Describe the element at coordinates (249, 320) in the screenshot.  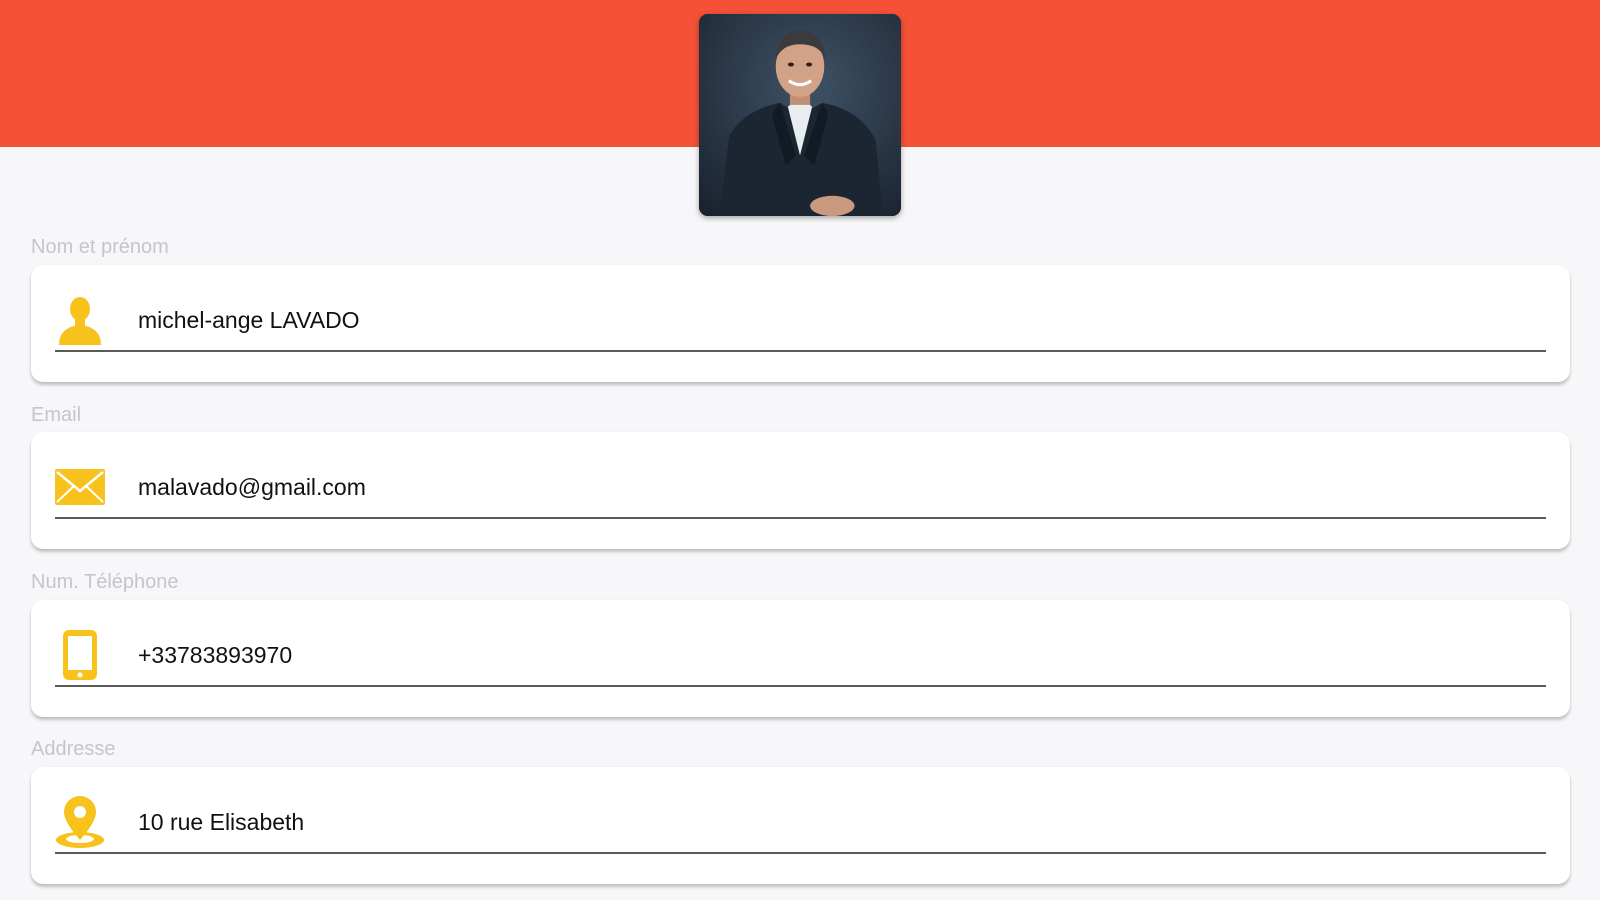
I see `name-value: michel-ange LAVADO` at that location.